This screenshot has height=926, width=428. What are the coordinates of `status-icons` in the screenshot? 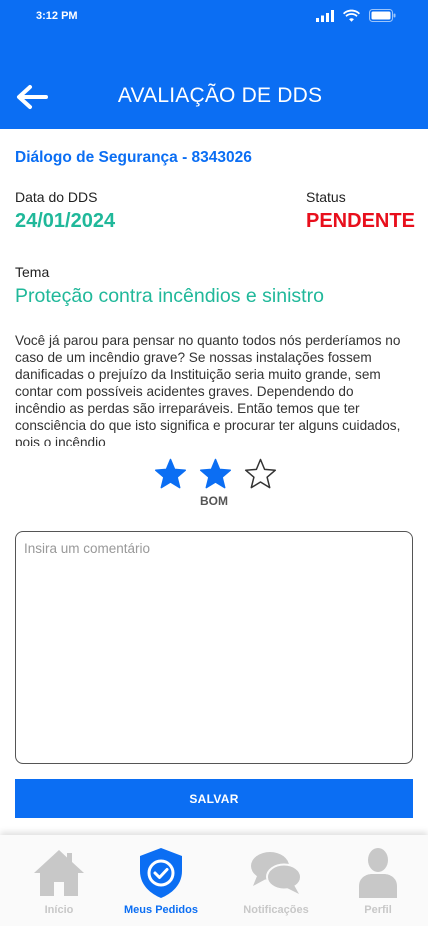 It's located at (356, 15).